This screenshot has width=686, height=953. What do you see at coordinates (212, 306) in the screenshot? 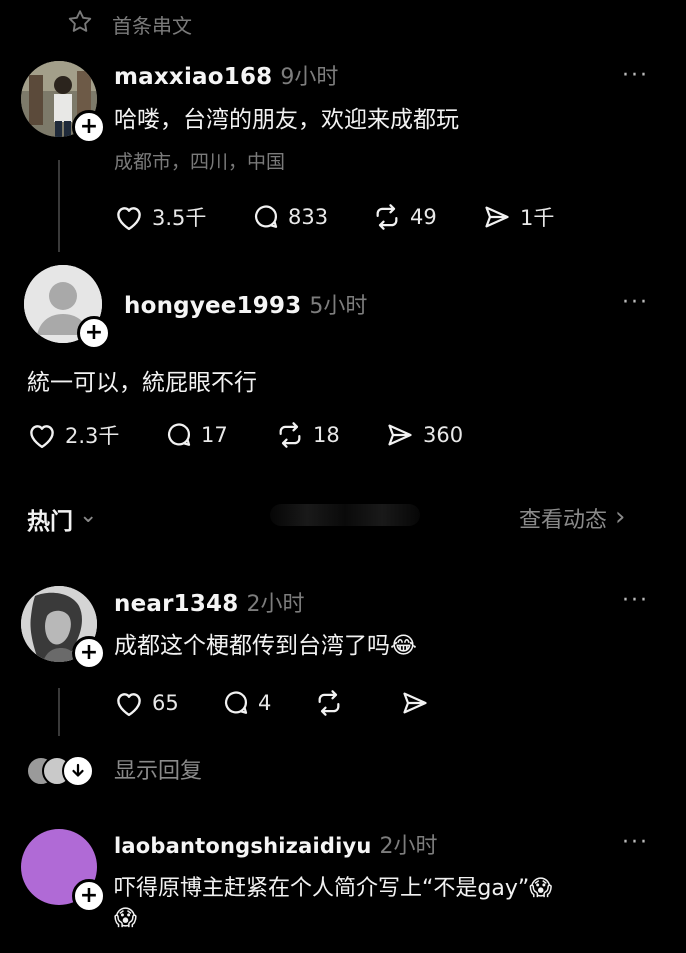
I see `username: hongyee1993` at bounding box center [212, 306].